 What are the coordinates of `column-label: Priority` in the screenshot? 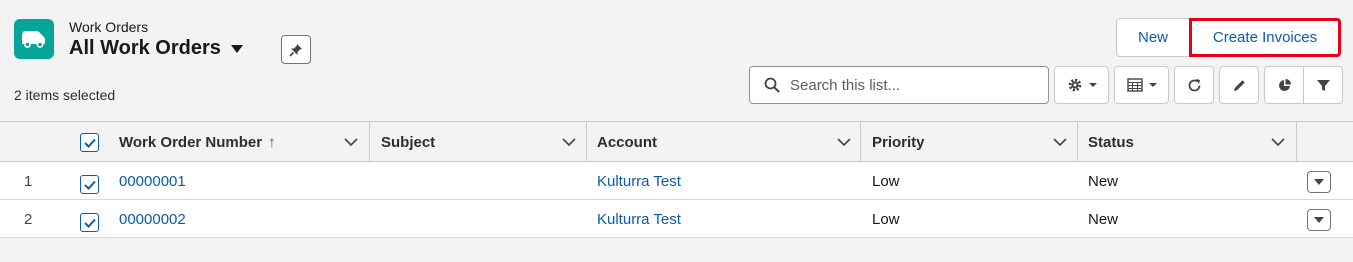 It's located at (898, 142).